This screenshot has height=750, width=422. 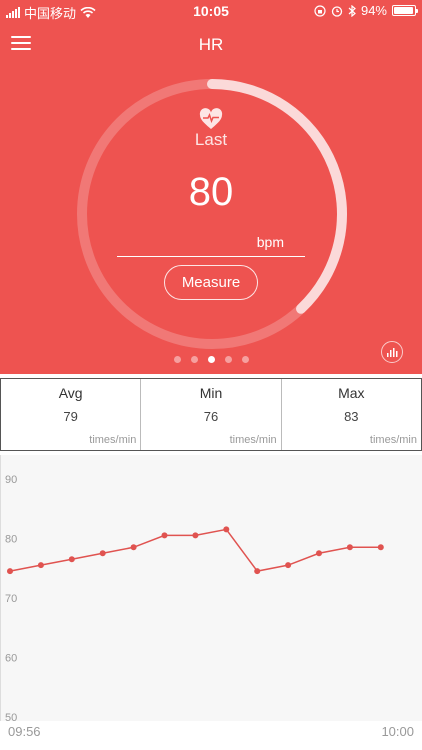 I want to click on measure-button: Measure, so click(x=211, y=282).